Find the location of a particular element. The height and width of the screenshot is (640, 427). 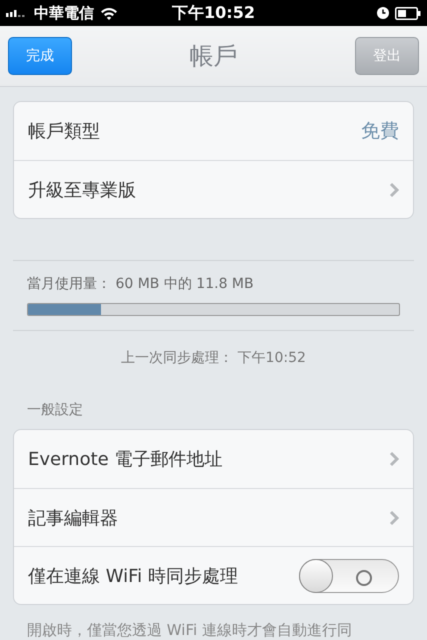

status-time: 下午10:52 is located at coordinates (213, 13).